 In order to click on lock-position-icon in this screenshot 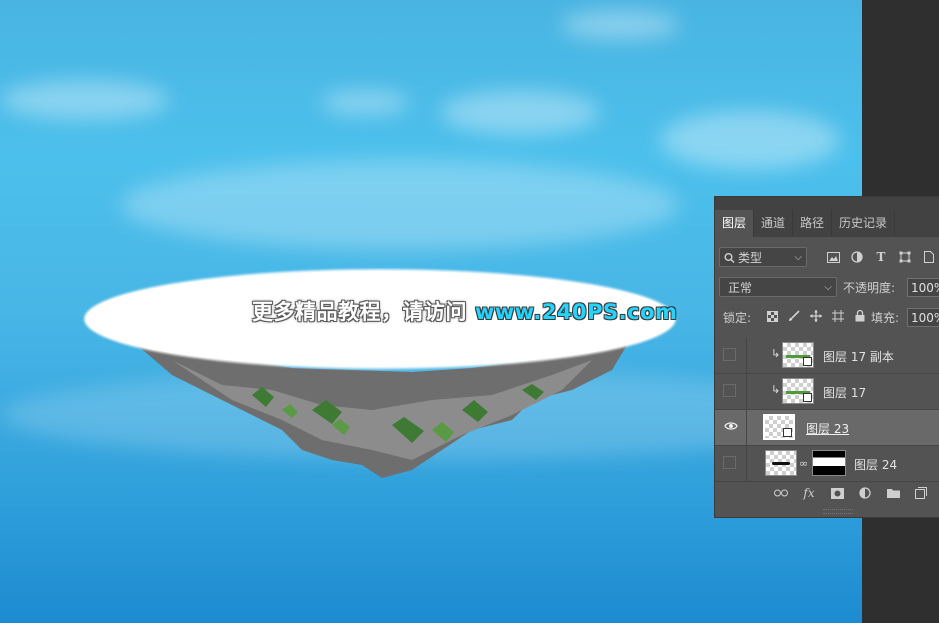, I will do `click(816, 316)`.